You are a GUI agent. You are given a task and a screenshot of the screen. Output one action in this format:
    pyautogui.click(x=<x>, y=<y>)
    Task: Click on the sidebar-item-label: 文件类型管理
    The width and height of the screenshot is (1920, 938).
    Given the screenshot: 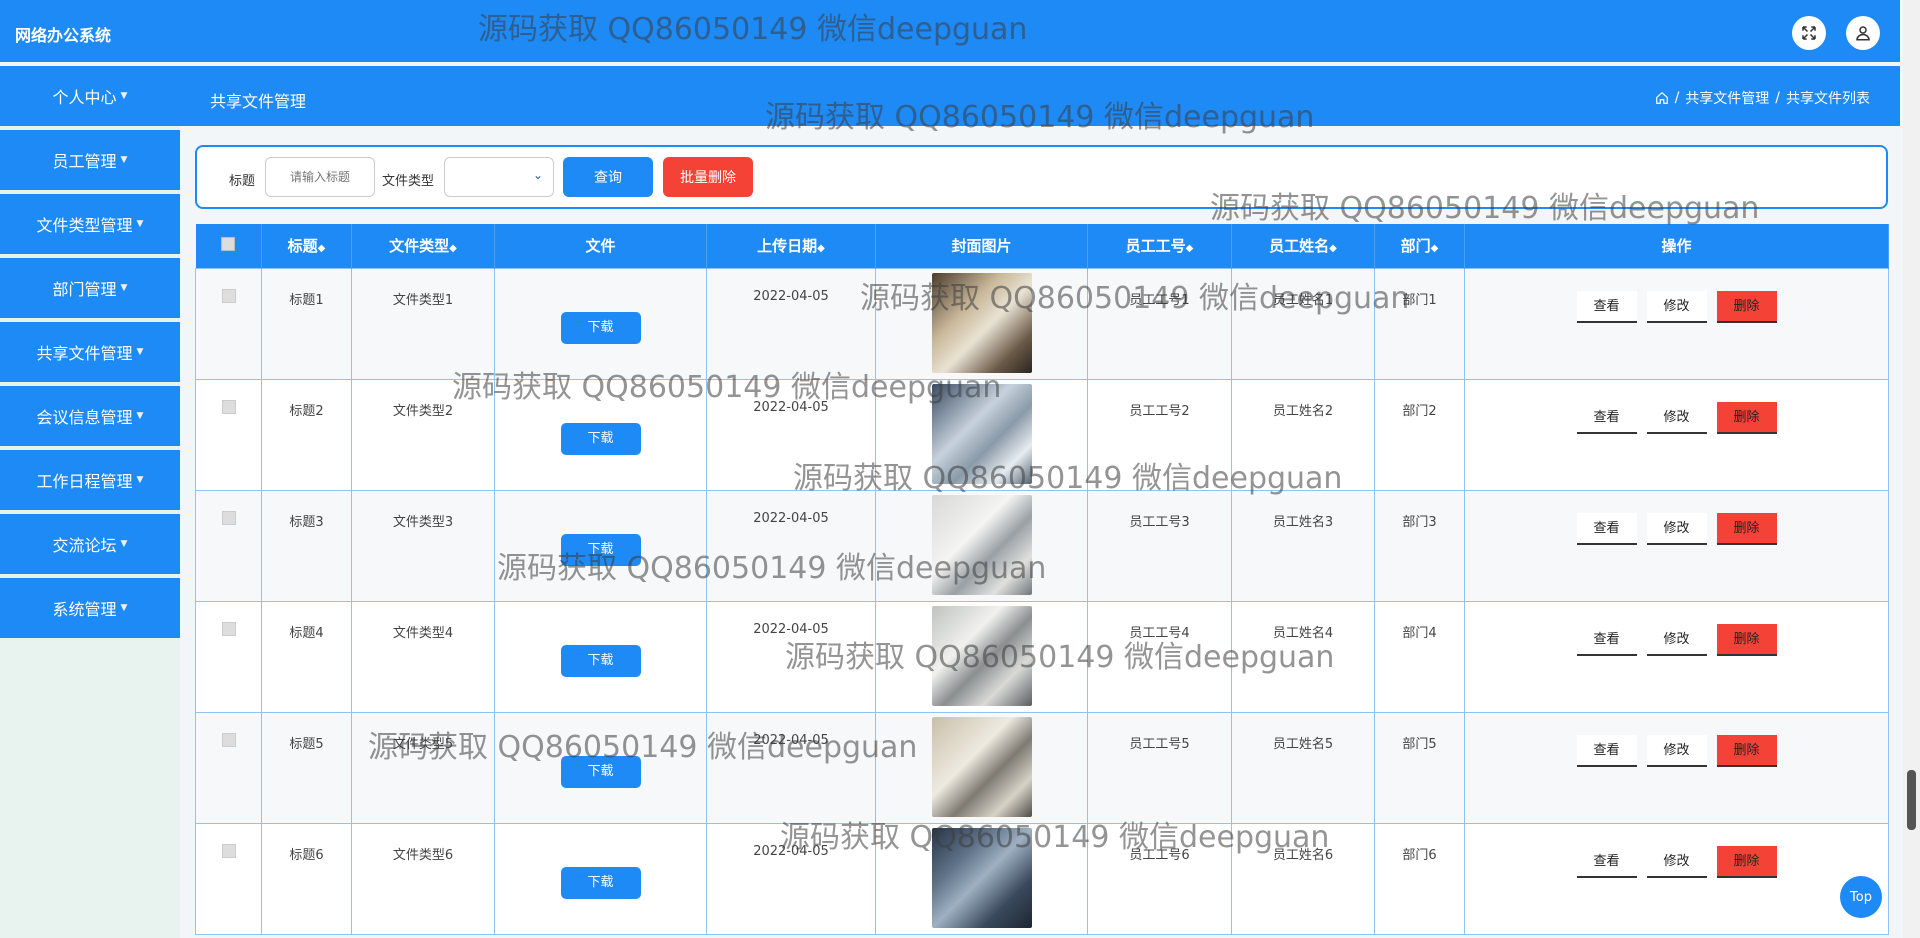 What is the action you would take?
    pyautogui.click(x=84, y=225)
    